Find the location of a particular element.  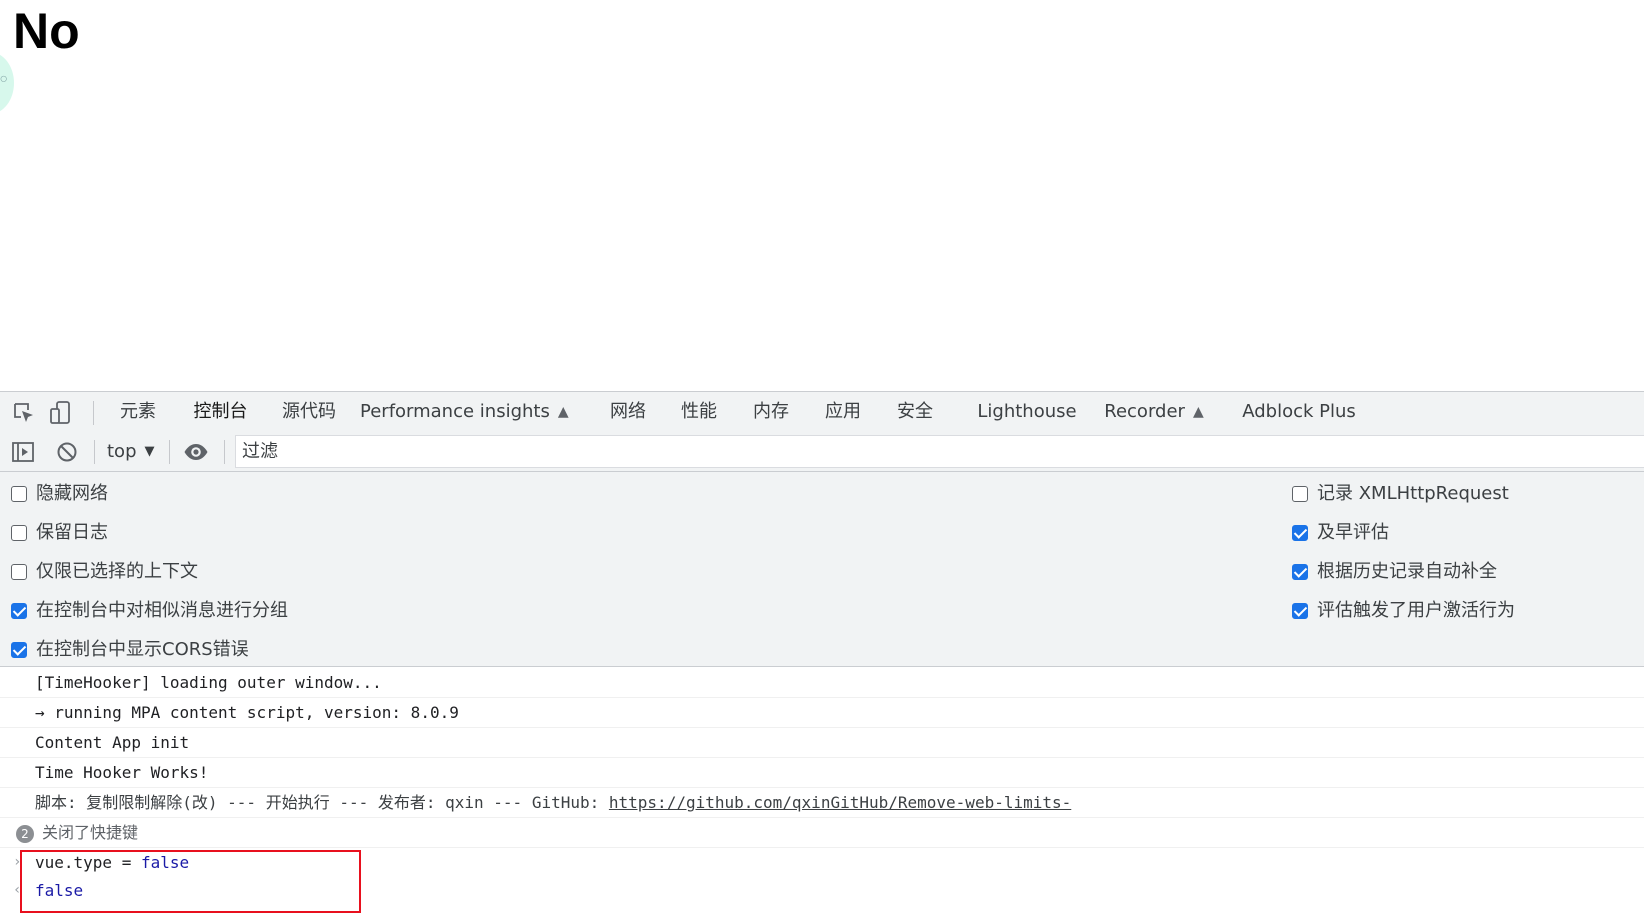

setting-group-similar: 在控制台中对相似消息进行分组 is located at coordinates (149, 611).